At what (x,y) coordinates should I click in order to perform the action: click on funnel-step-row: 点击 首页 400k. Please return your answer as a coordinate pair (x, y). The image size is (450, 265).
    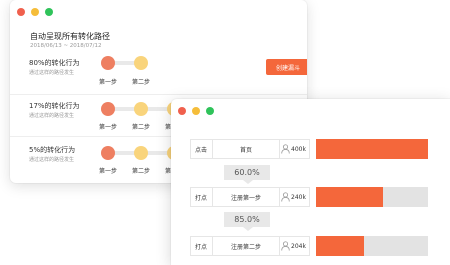
    Looking at the image, I should click on (250, 149).